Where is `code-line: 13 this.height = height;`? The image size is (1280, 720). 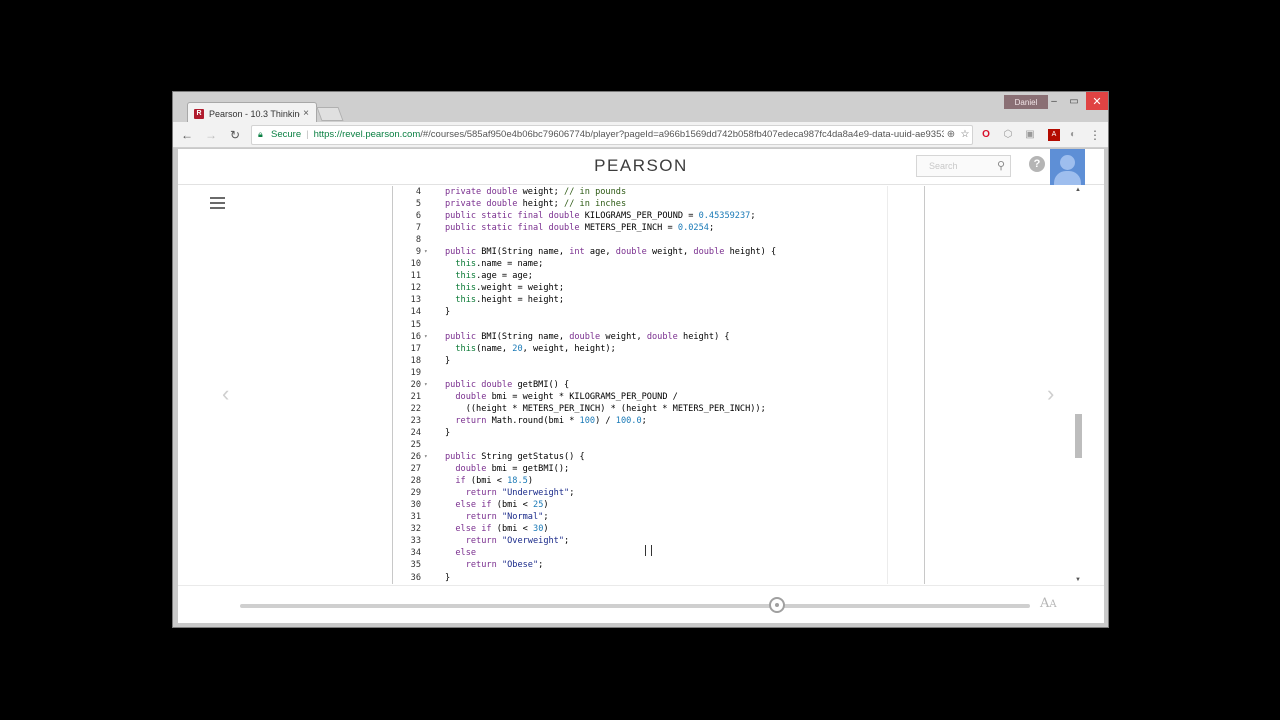
code-line: 13 this.height = height; is located at coordinates (653, 300).